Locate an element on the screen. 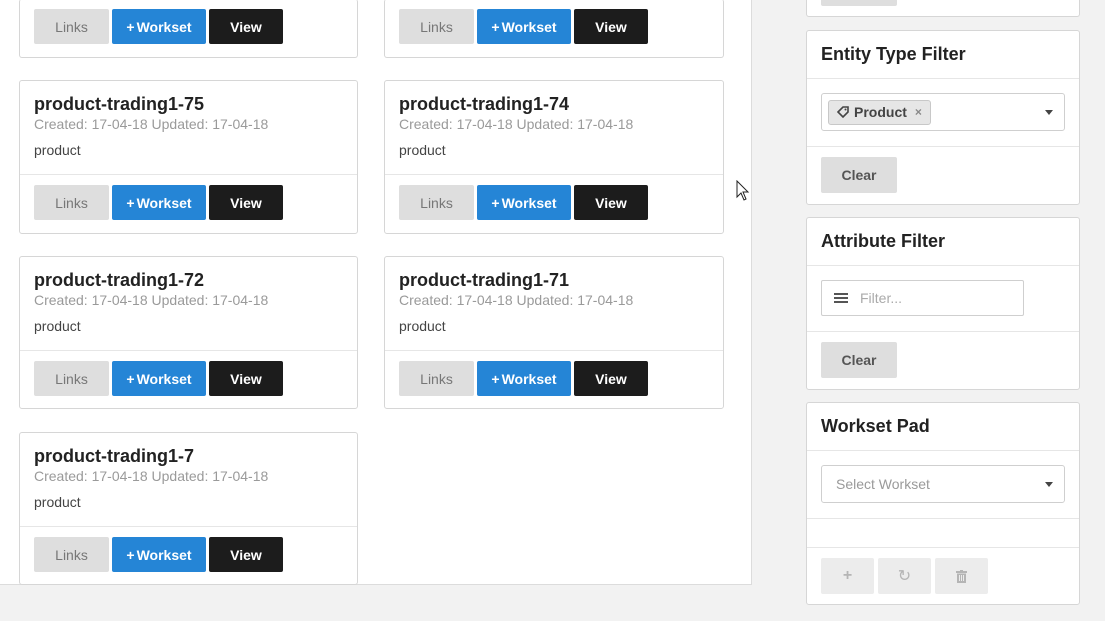  tag-icon is located at coordinates (843, 112).